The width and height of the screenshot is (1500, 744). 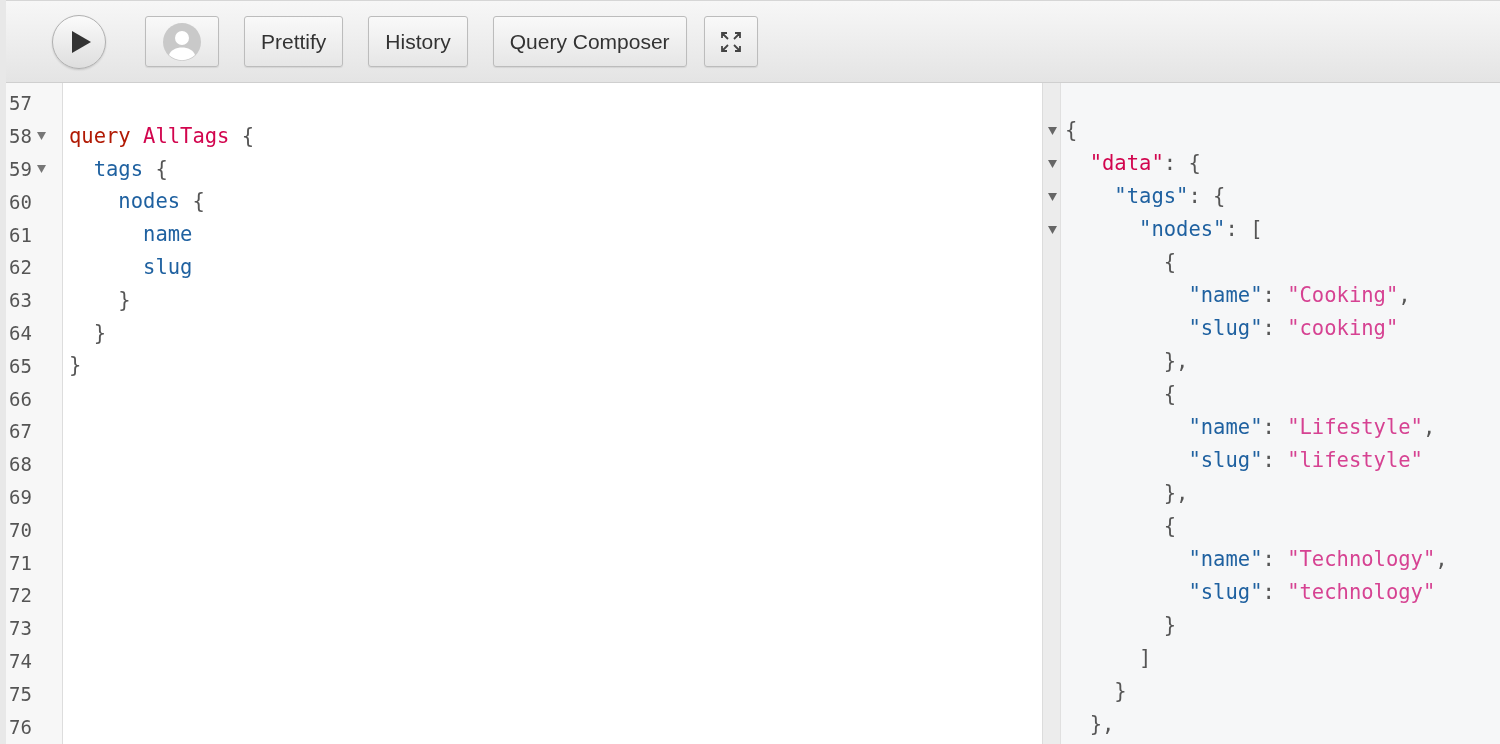 What do you see at coordinates (1317, 559) in the screenshot?
I see `result-line: "name": "Technology",` at bounding box center [1317, 559].